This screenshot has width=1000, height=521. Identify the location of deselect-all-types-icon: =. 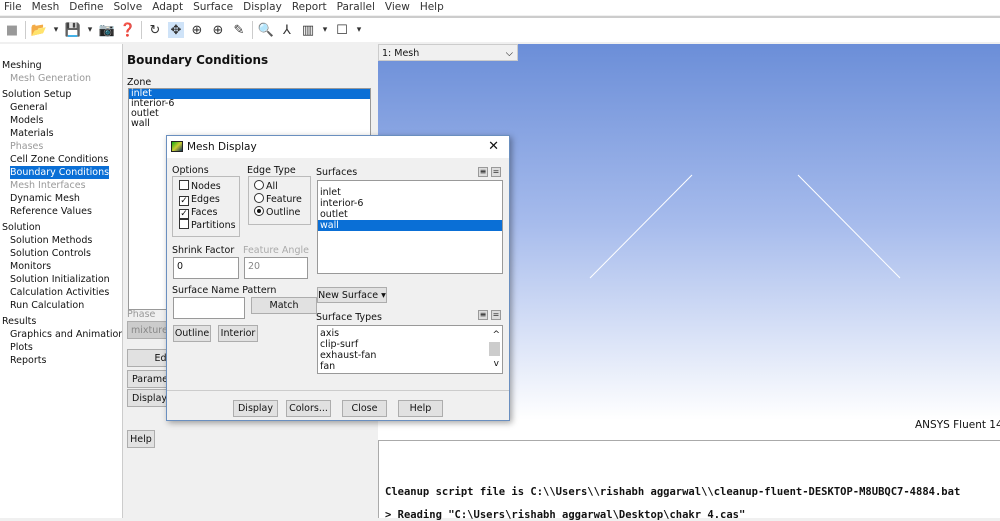
(496, 315).